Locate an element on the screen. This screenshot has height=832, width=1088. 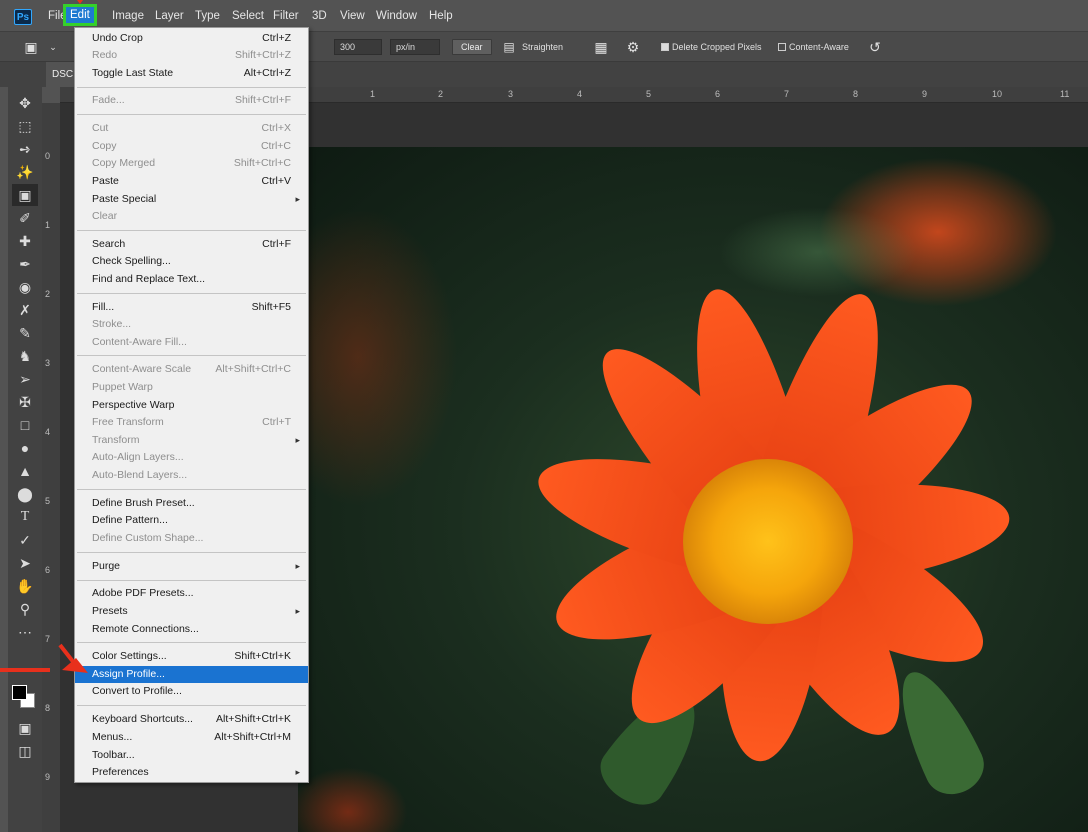
menu-item-fill: Fill... Shift+F5 is located at coordinates (191, 307).